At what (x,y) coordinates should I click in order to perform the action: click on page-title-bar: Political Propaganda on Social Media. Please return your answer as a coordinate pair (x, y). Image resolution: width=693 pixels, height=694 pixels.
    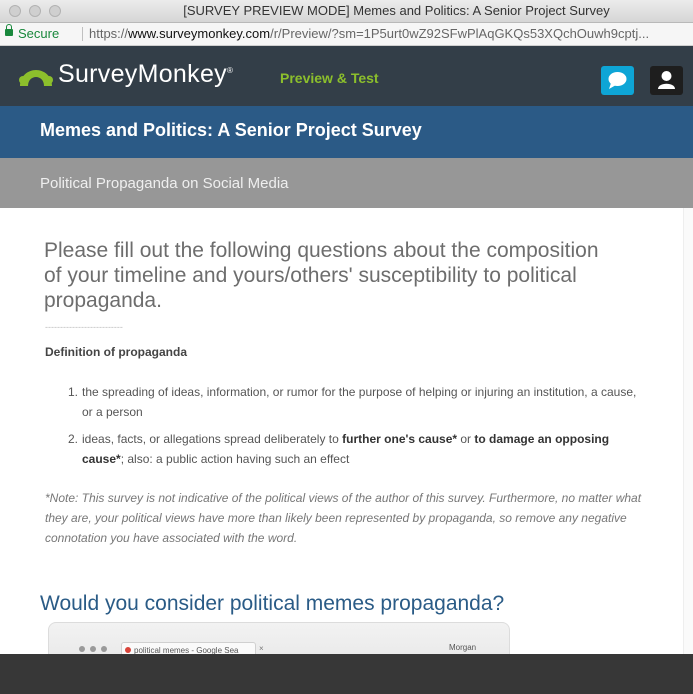
    Looking at the image, I should click on (346, 183).